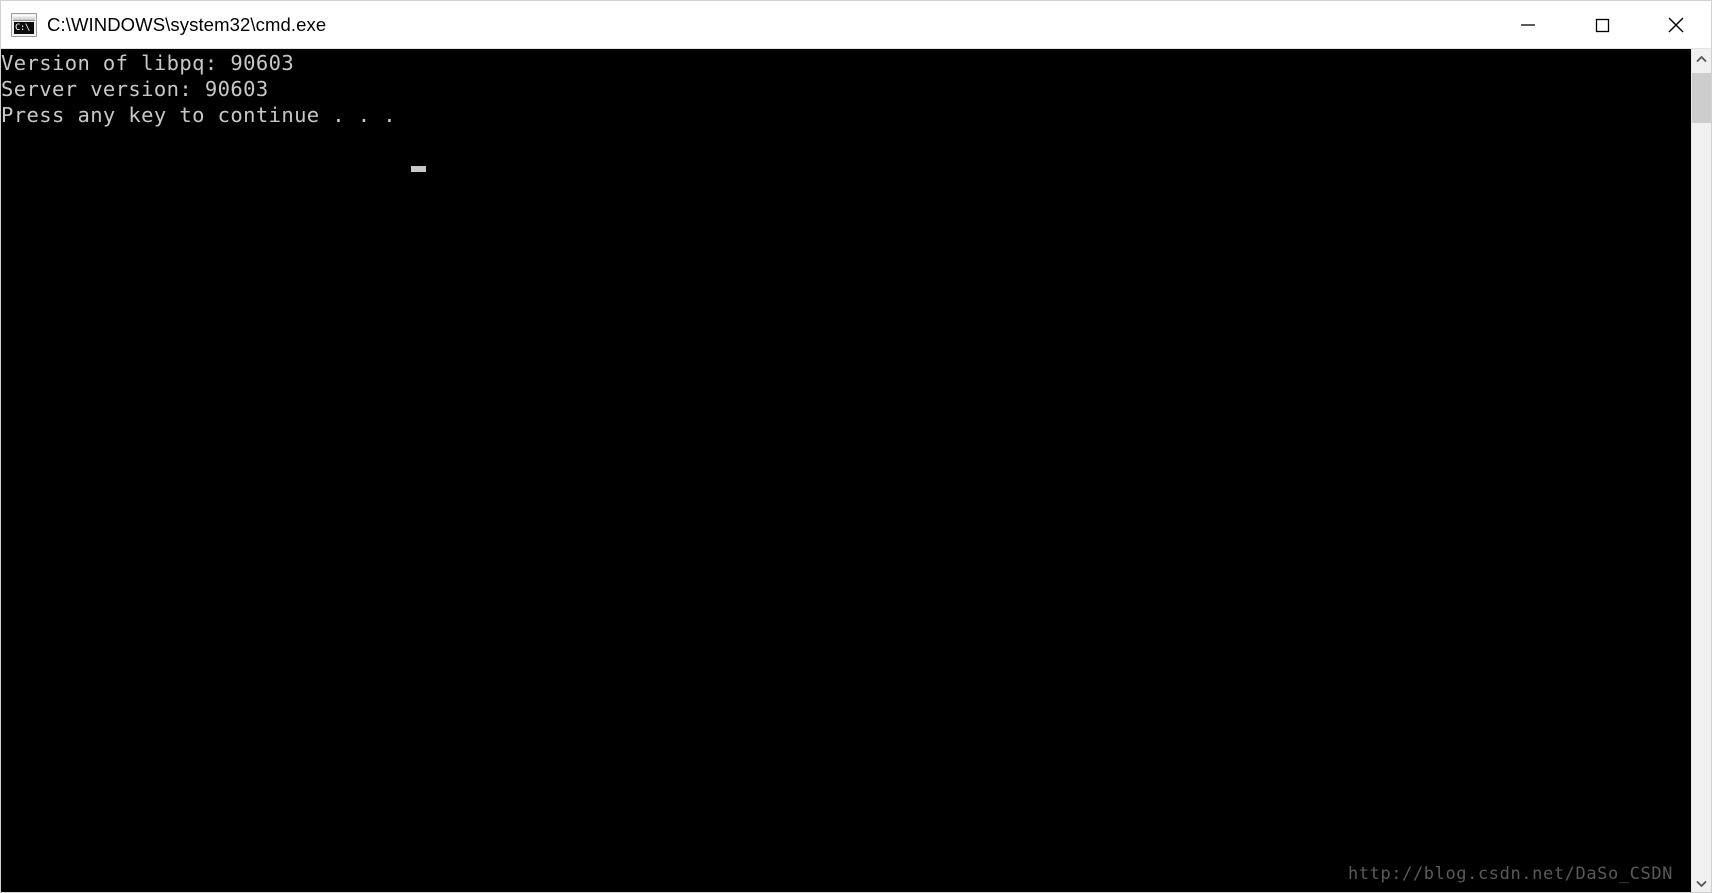 This screenshot has height=893, width=1712. What do you see at coordinates (856, 25) in the screenshot?
I see `title-bar: C:\ C:\WINDOWS\system32\cmd.exe` at bounding box center [856, 25].